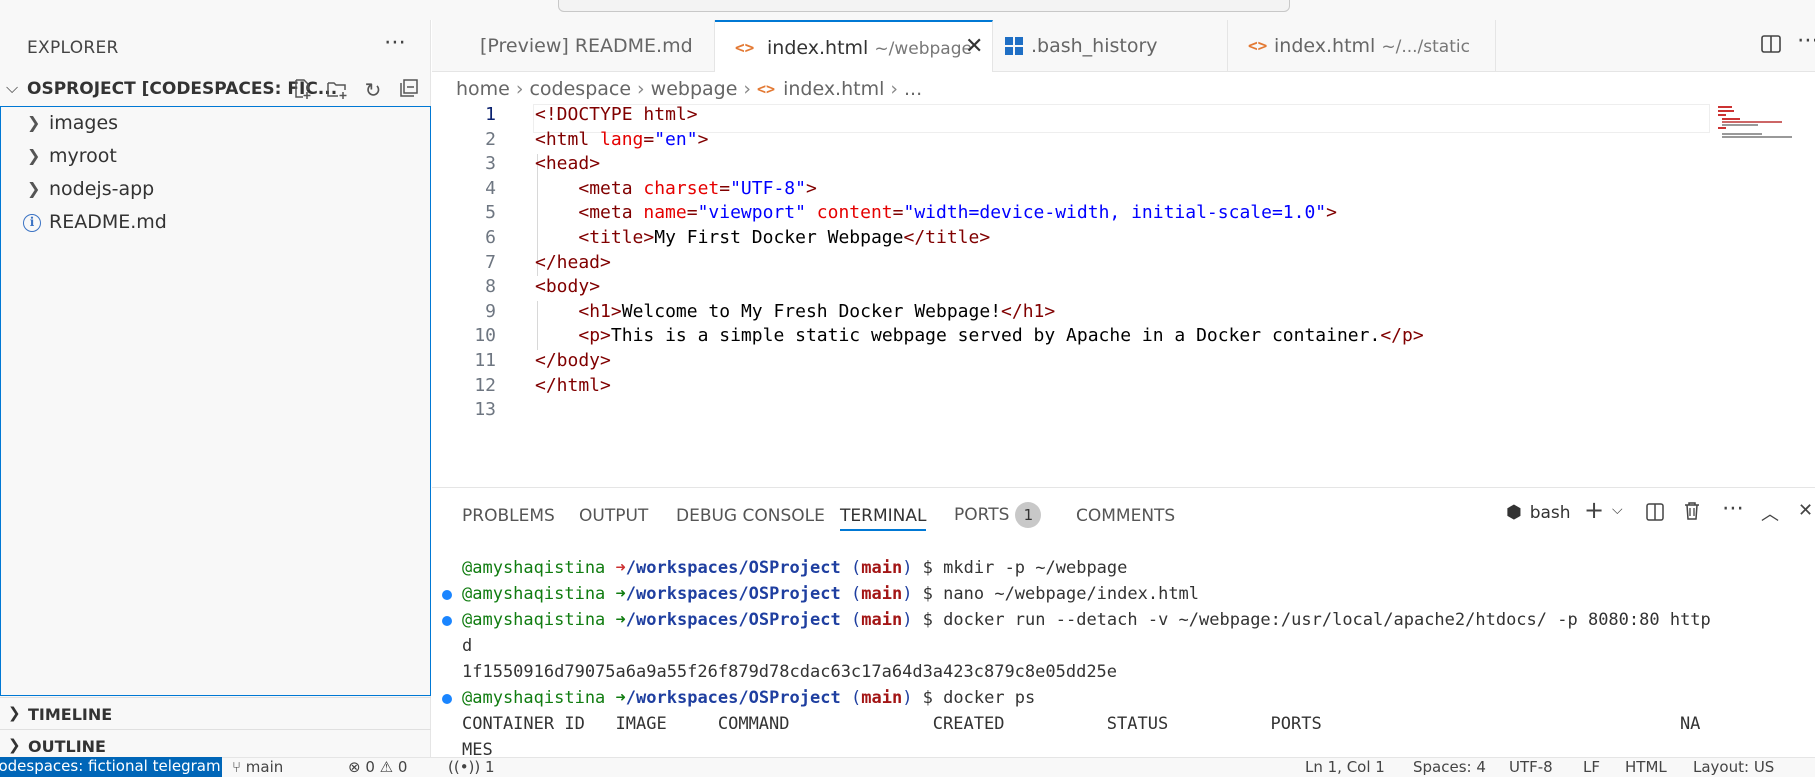  Describe the element at coordinates (586, 46) in the screenshot. I see `tab-label: [Preview] README.md` at that location.